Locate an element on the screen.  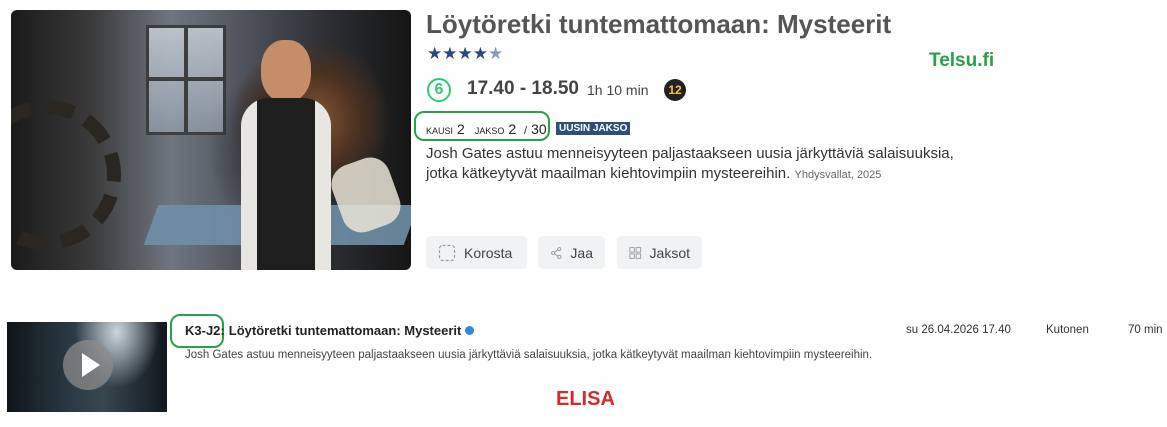
highlight-button-label: Korosta is located at coordinates (488, 252).